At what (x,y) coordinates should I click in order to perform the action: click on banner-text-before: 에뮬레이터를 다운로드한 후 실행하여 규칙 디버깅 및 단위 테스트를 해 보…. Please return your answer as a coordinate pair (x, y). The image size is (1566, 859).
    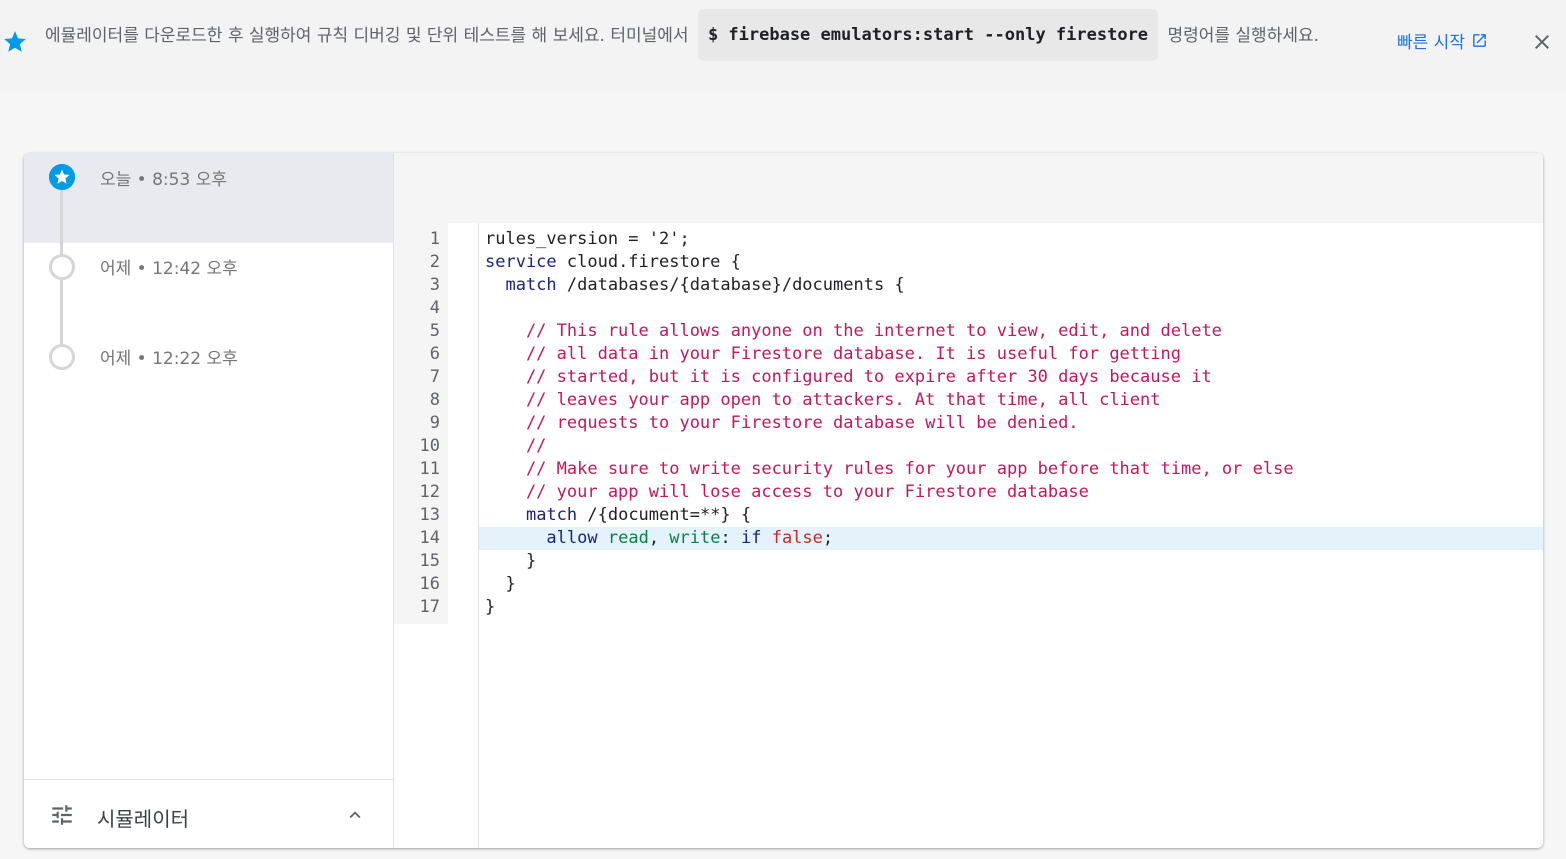
    Looking at the image, I should click on (367, 36).